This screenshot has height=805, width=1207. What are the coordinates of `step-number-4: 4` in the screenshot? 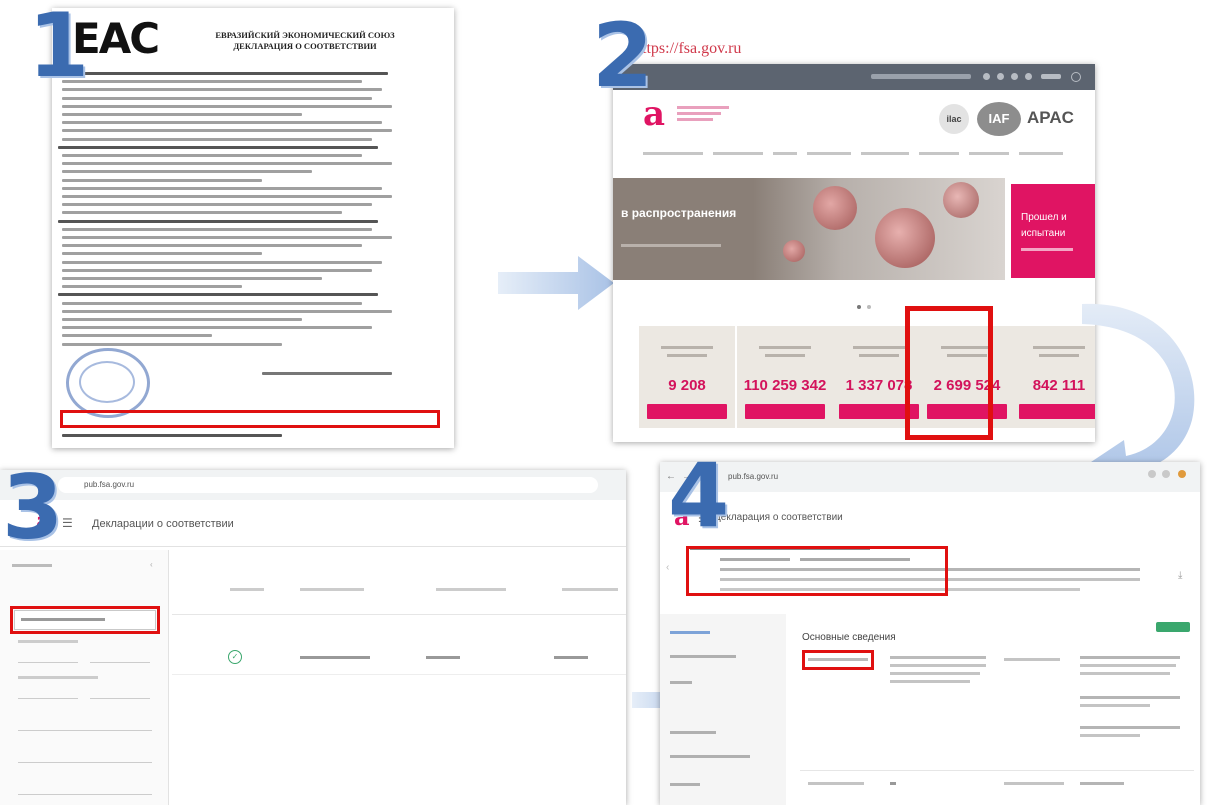 It's located at (699, 495).